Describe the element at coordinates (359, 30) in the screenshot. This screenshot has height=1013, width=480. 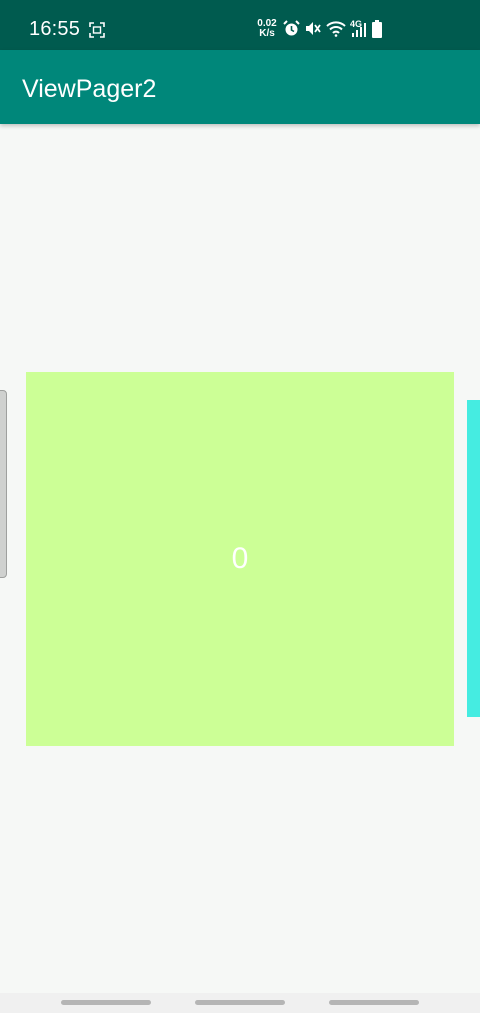
I see `signal-icon` at that location.